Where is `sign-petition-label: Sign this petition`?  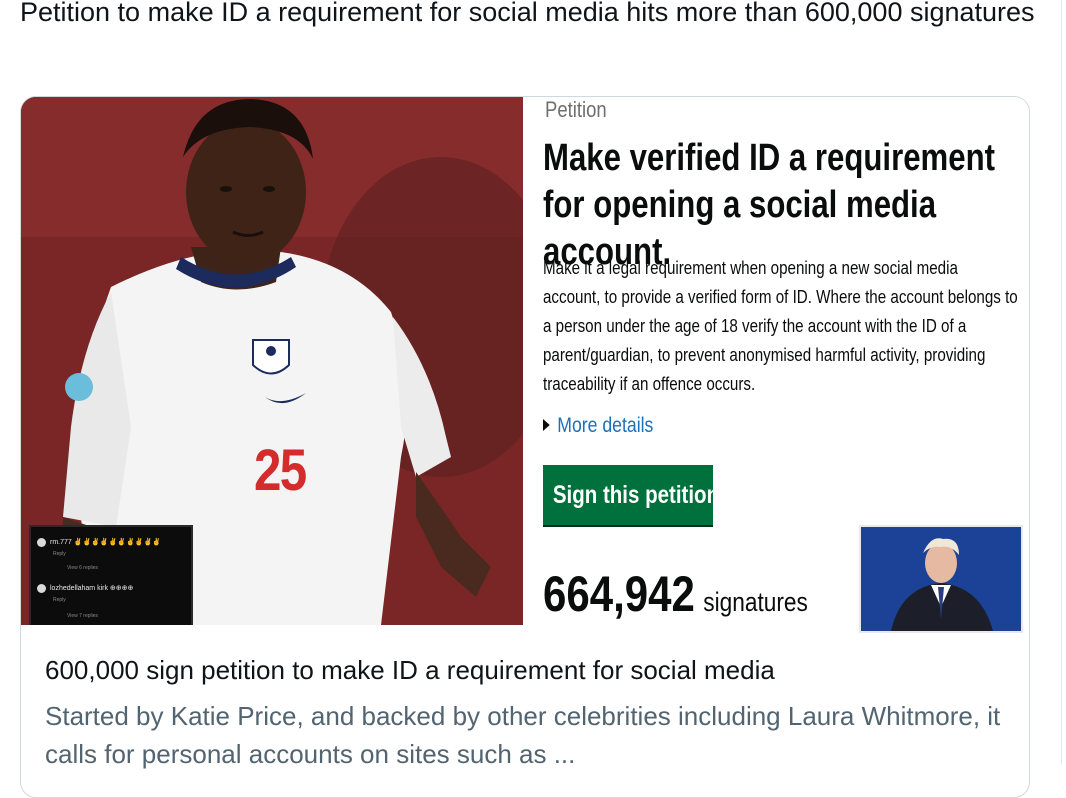 sign-petition-label: Sign this petition is located at coordinates (636, 495).